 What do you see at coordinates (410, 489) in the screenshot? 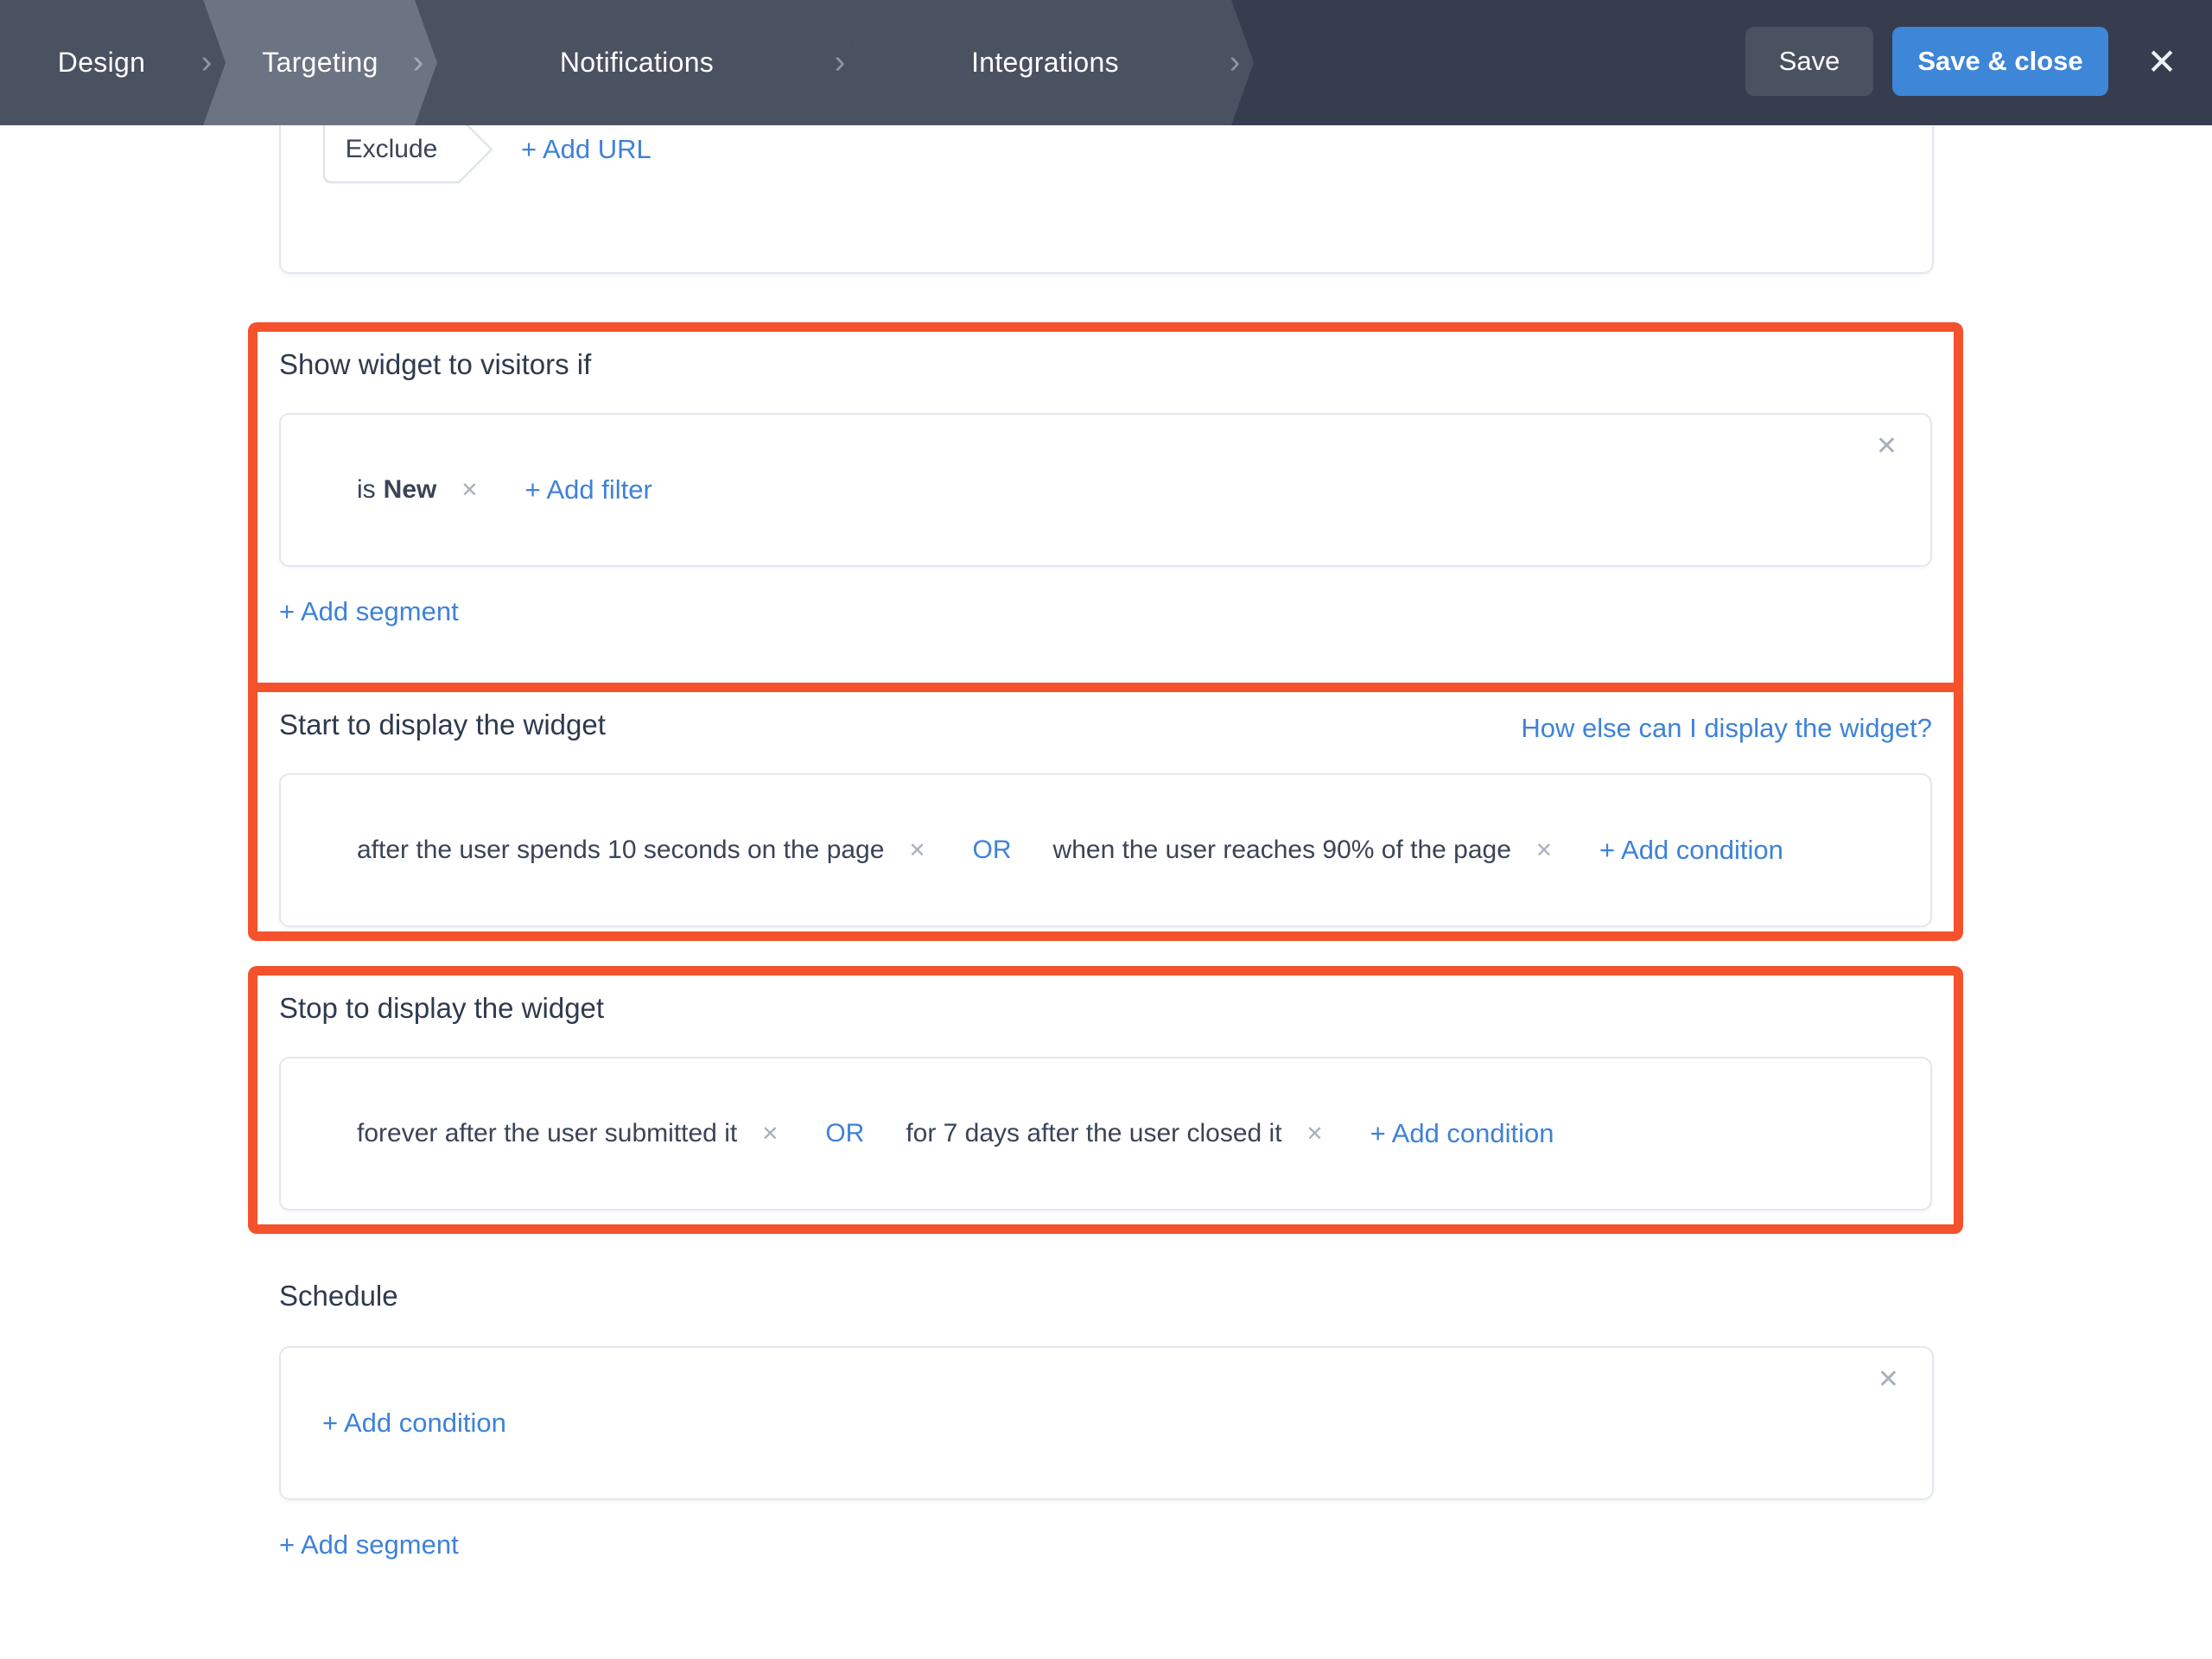
I see `segment-value: New` at bounding box center [410, 489].